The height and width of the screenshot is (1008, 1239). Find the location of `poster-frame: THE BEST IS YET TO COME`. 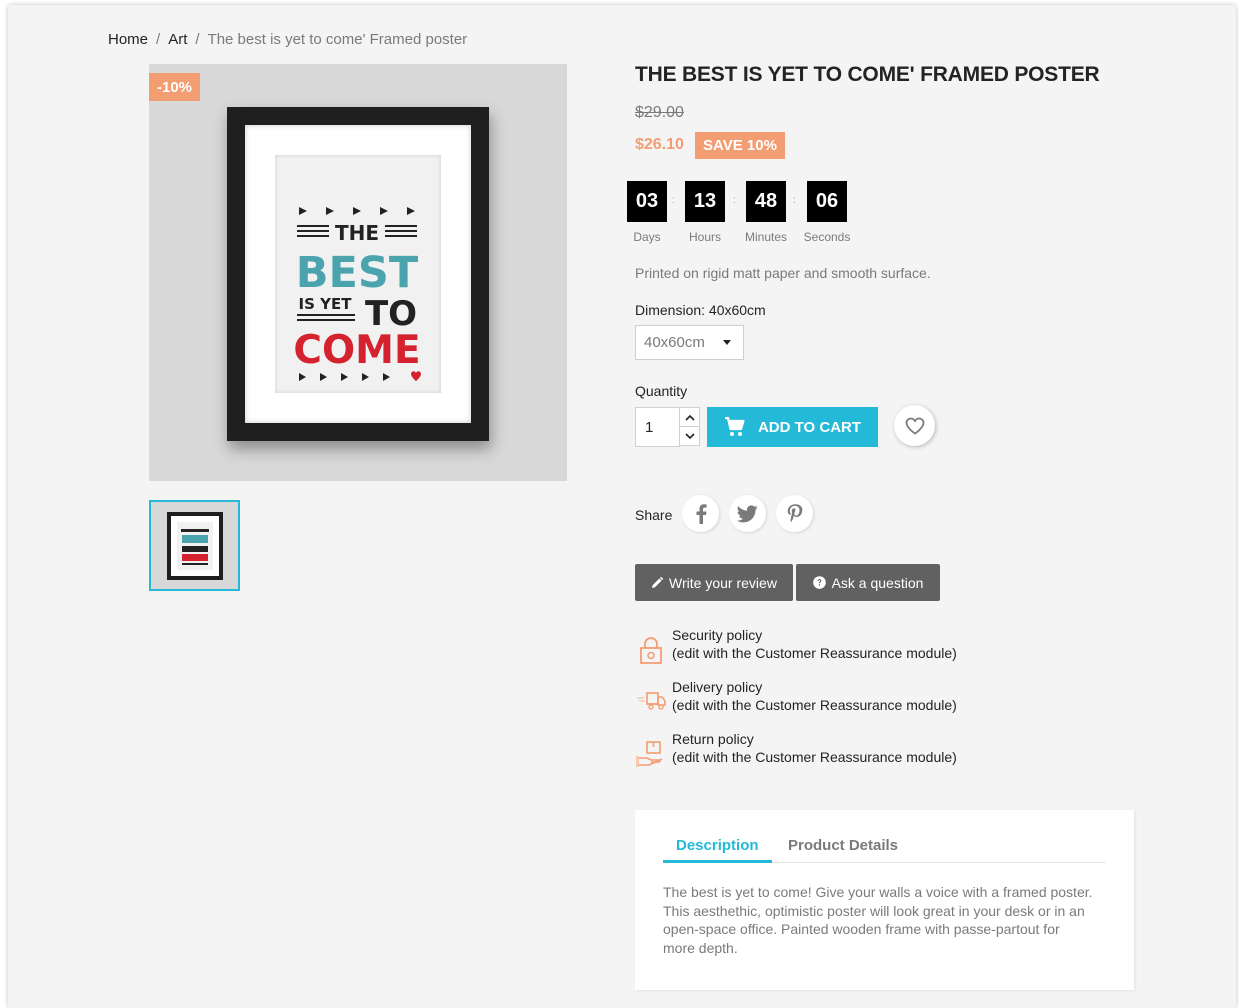

poster-frame: THE BEST IS YET TO COME is located at coordinates (358, 274).